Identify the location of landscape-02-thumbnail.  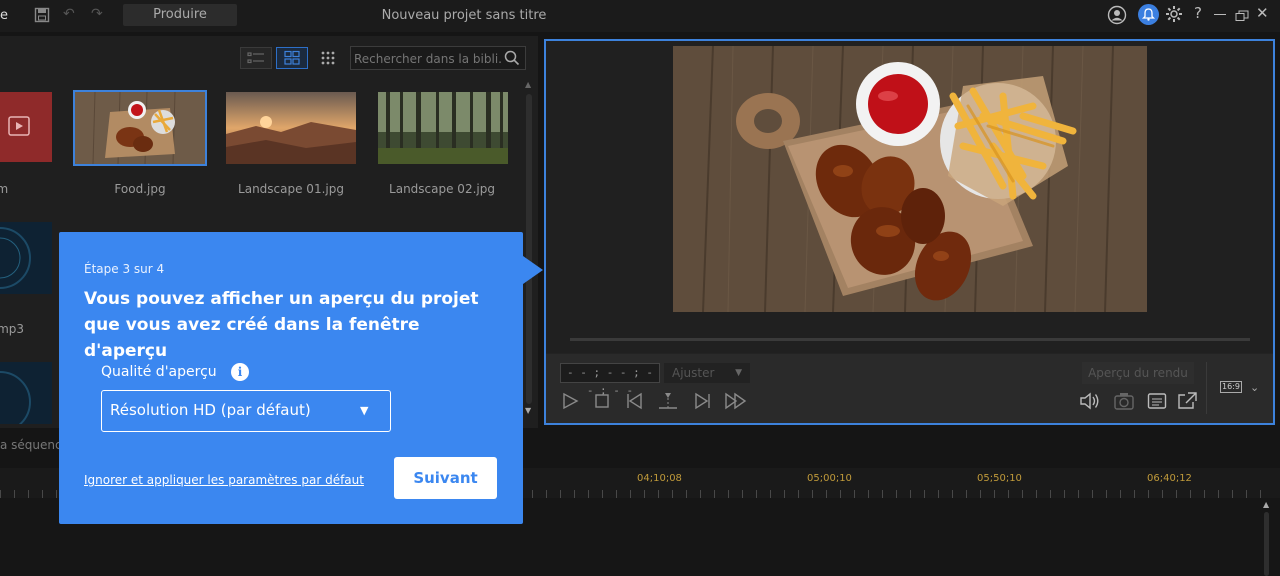
(443, 128).